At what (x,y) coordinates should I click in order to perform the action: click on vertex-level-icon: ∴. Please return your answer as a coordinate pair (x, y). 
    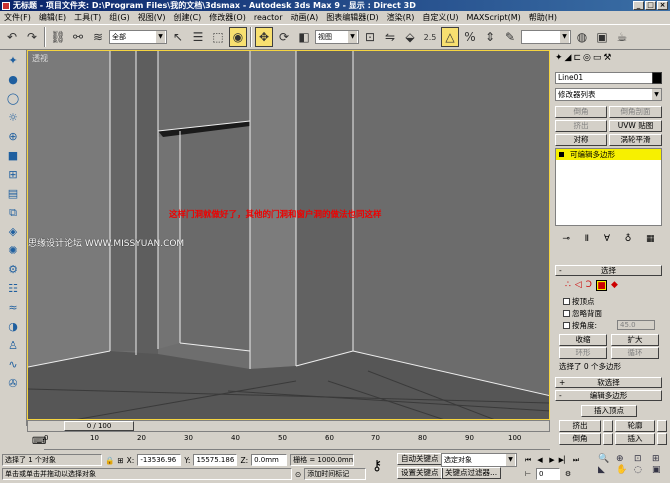
    Looking at the image, I should click on (568, 285).